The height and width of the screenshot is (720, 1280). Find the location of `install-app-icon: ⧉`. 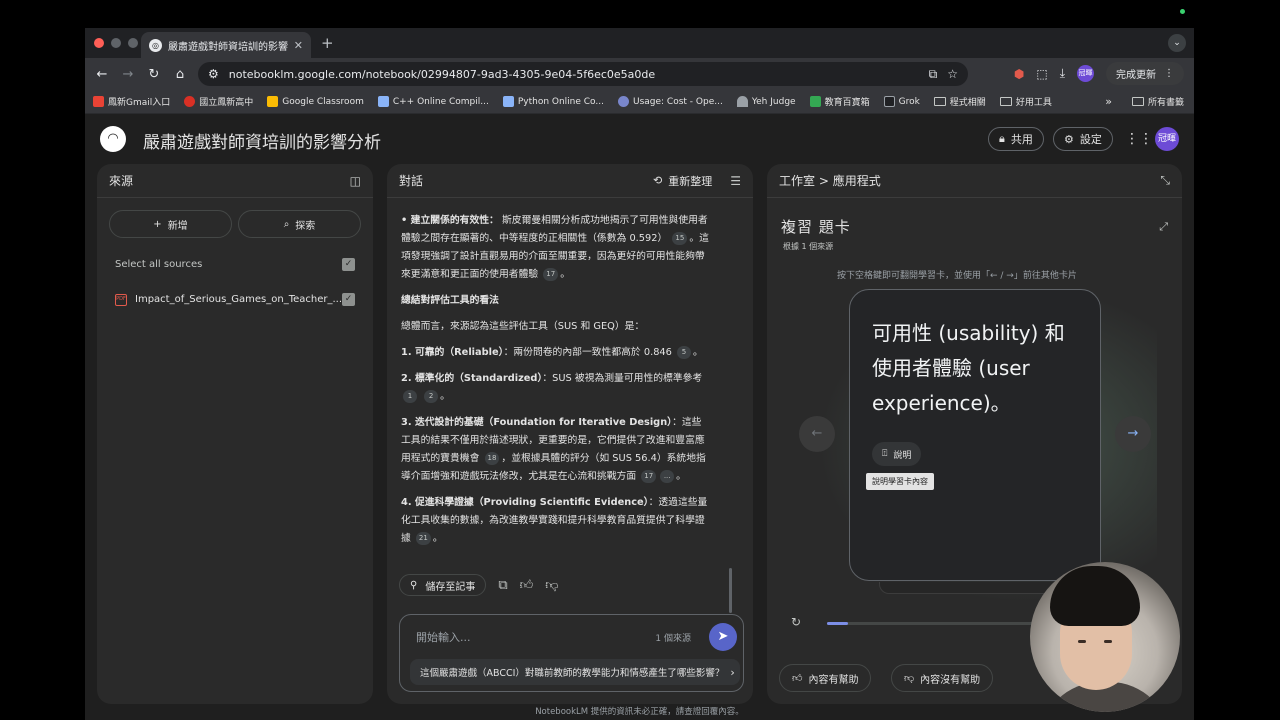

install-app-icon: ⧉ is located at coordinates (933, 74).